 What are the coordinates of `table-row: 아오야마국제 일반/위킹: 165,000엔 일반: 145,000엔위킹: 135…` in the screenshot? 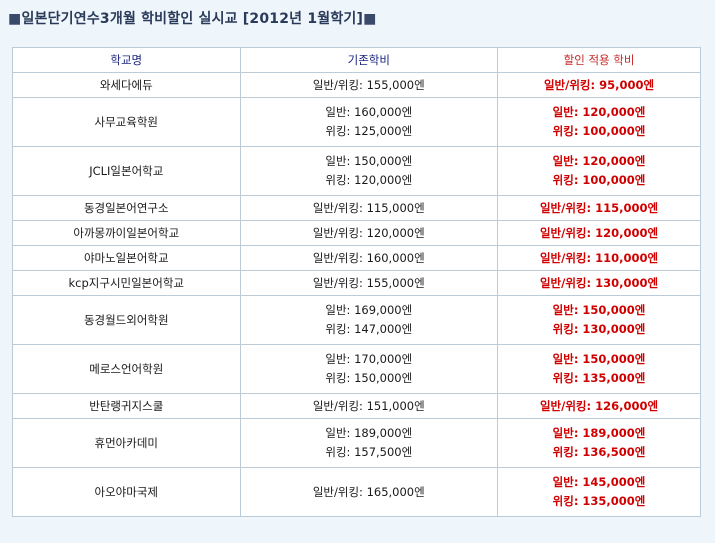 It's located at (356, 492).